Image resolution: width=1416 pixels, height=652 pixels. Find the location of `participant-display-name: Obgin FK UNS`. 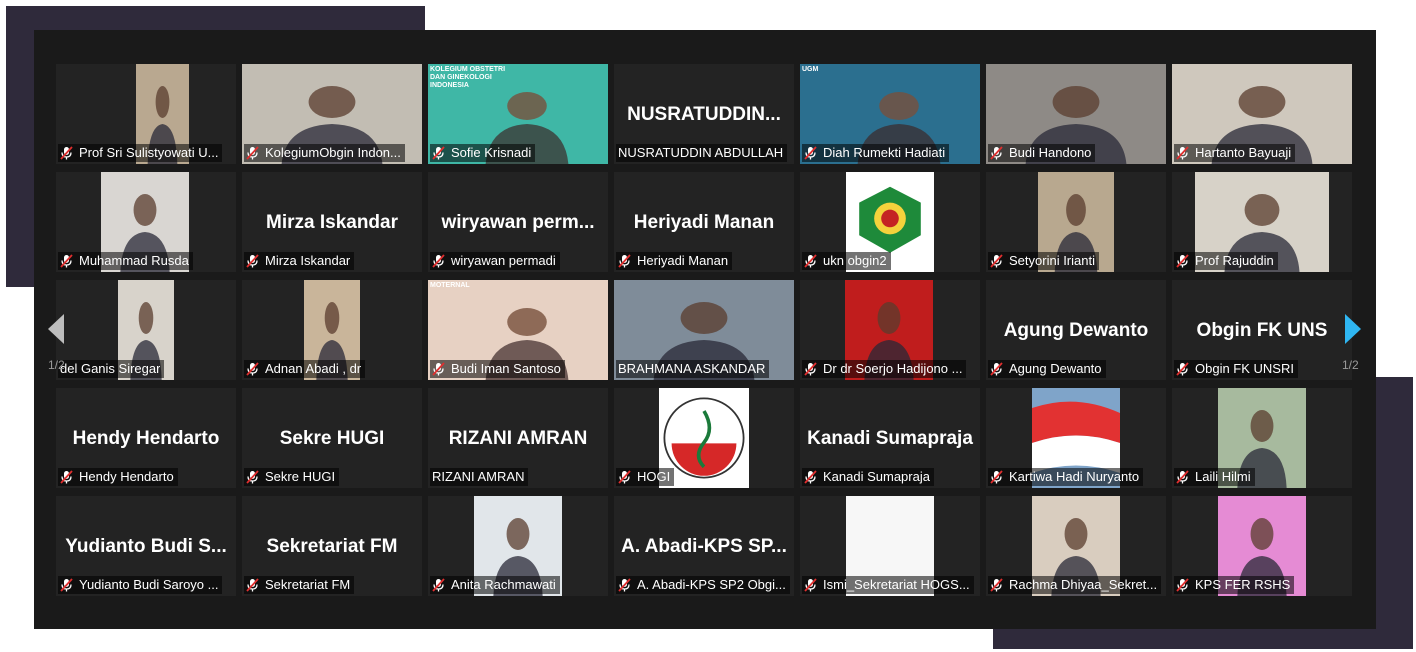

participant-display-name: Obgin FK UNS is located at coordinates (1262, 330).